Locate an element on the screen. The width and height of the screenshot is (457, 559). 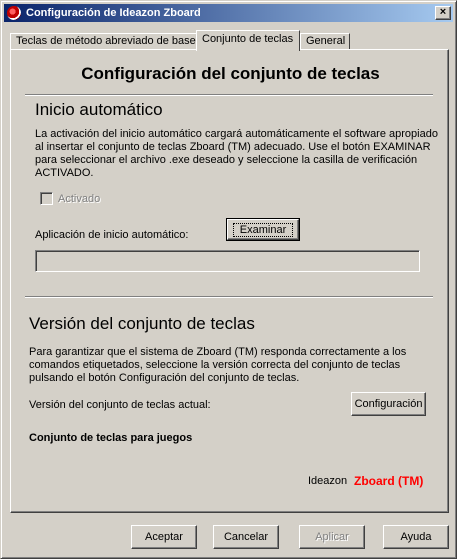
cancel-button-label: Cancelar is located at coordinates (246, 537).